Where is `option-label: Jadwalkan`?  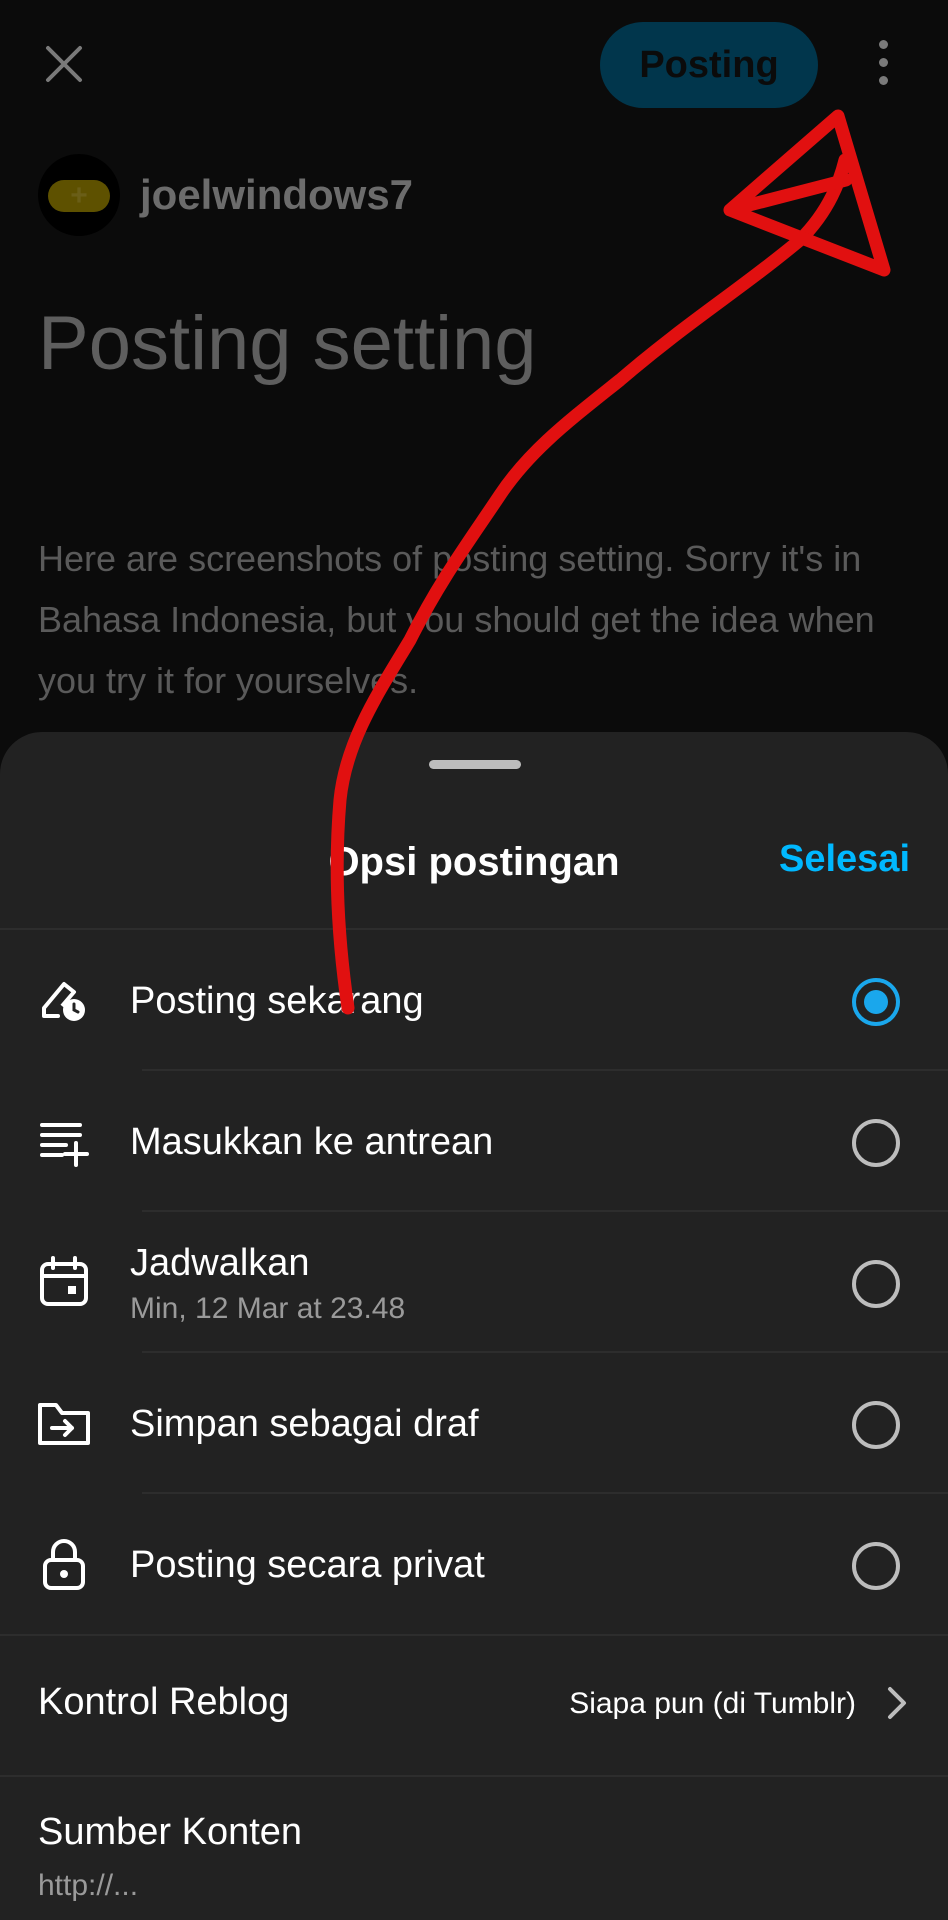
option-label: Jadwalkan is located at coordinates (220, 1263).